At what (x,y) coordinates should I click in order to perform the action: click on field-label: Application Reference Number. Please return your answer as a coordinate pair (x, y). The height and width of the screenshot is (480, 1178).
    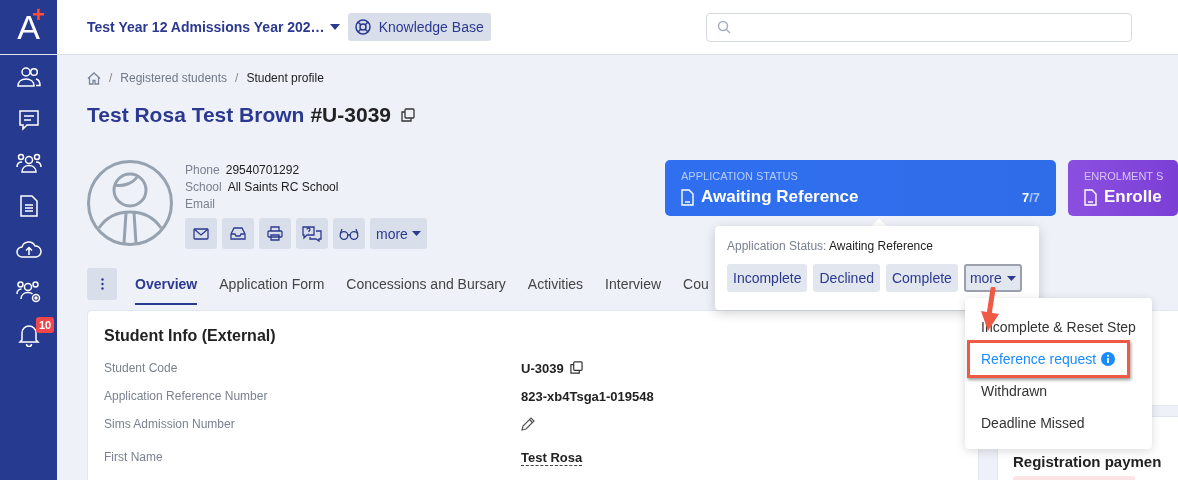
    Looking at the image, I should click on (186, 397).